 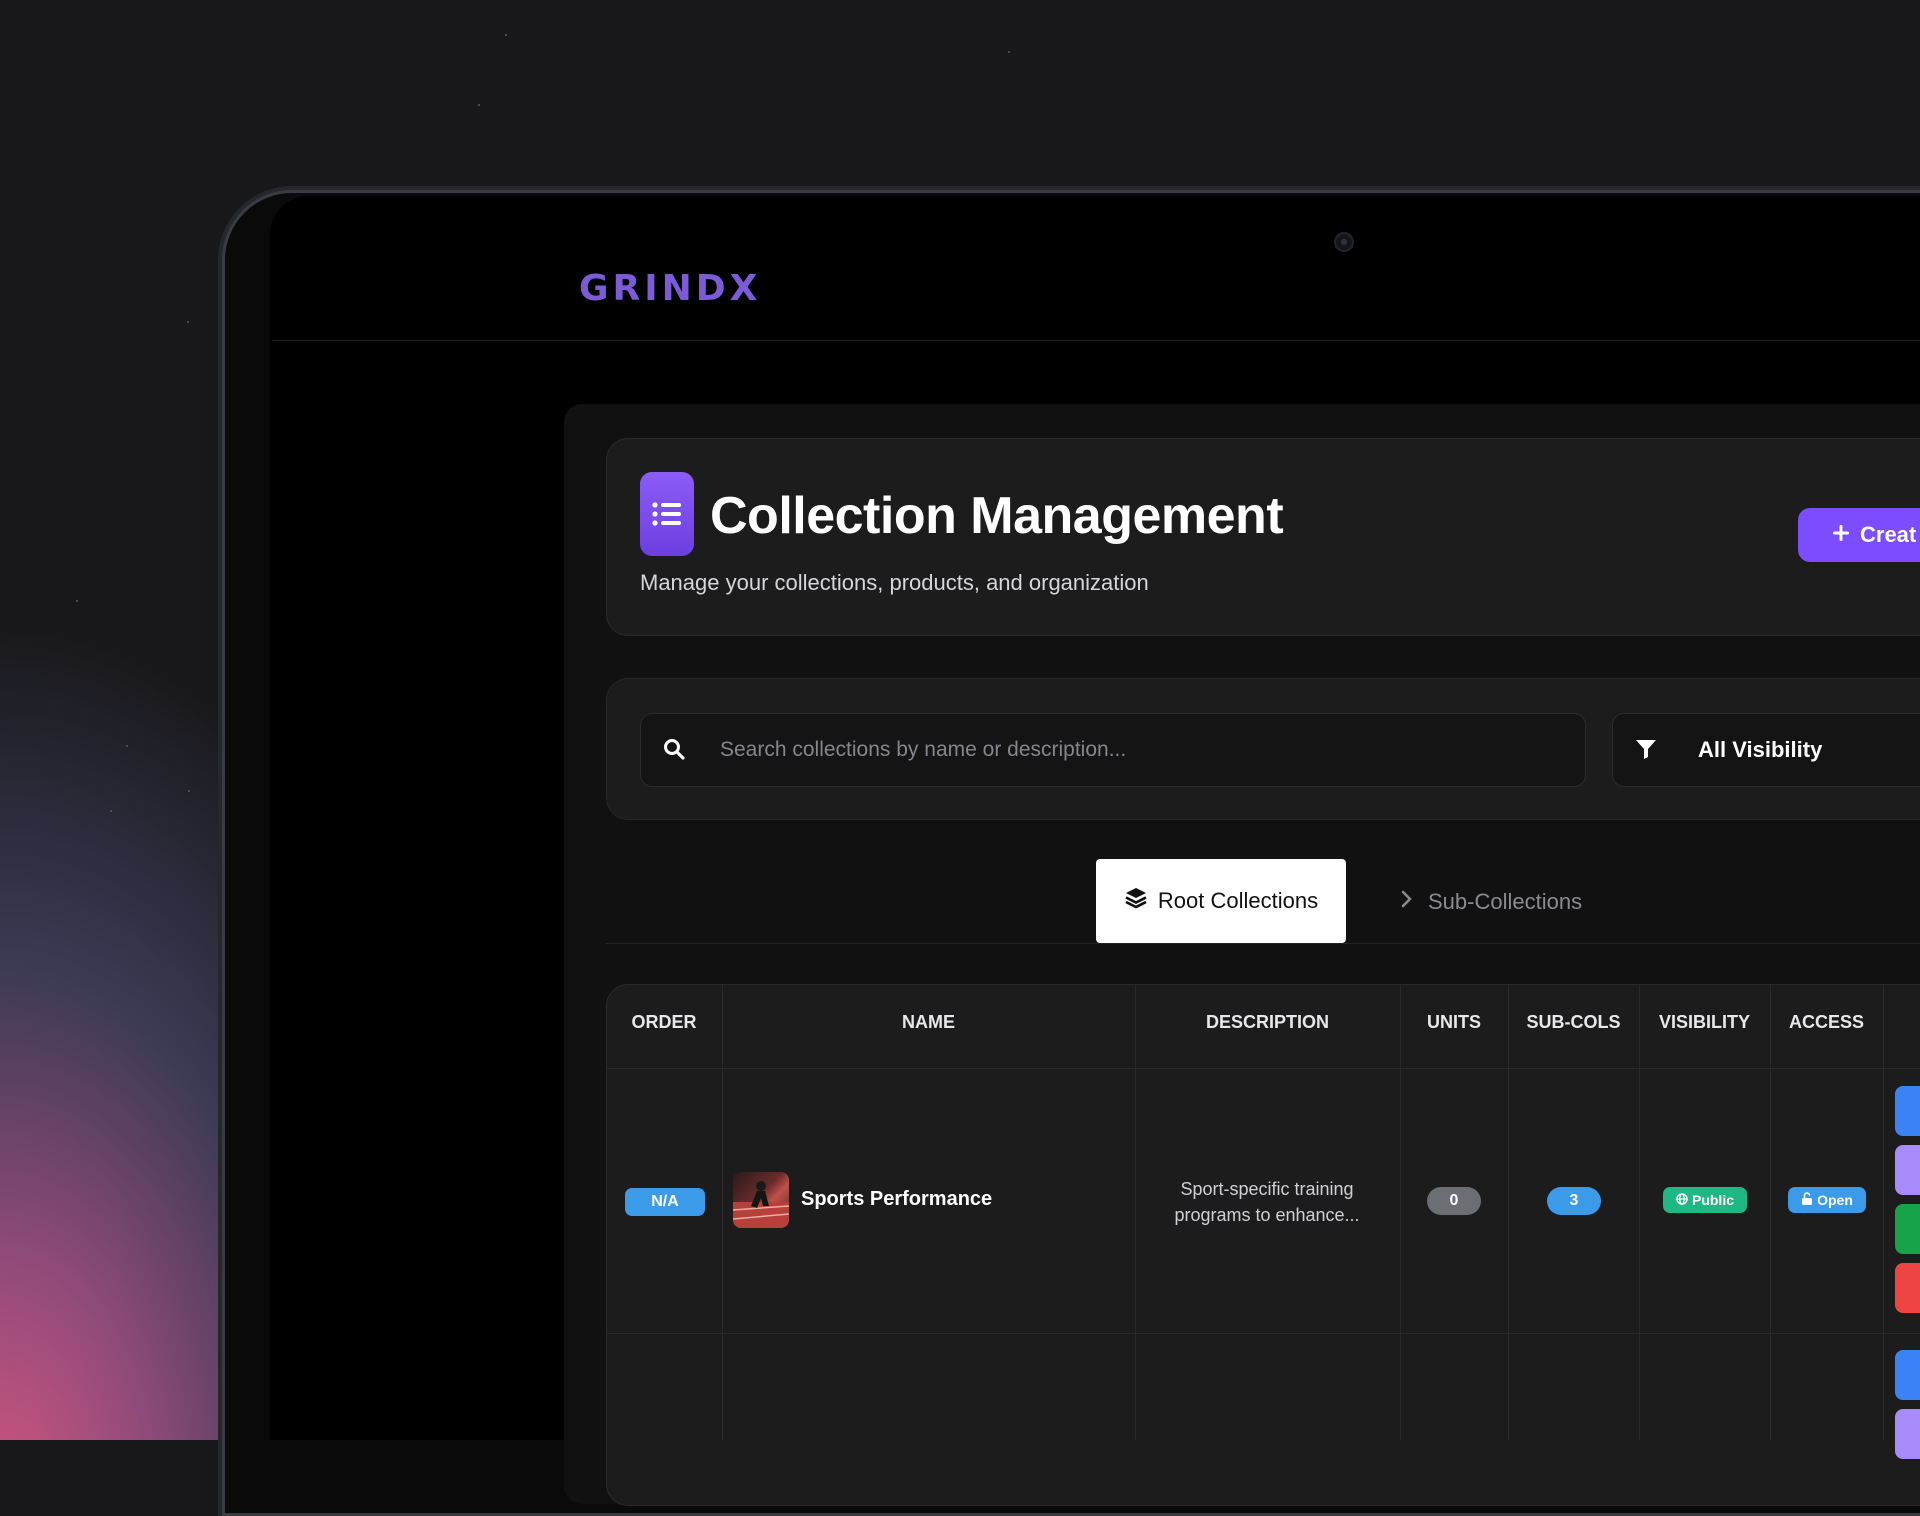 What do you see at coordinates (1841, 535) in the screenshot?
I see `plus-icon` at bounding box center [1841, 535].